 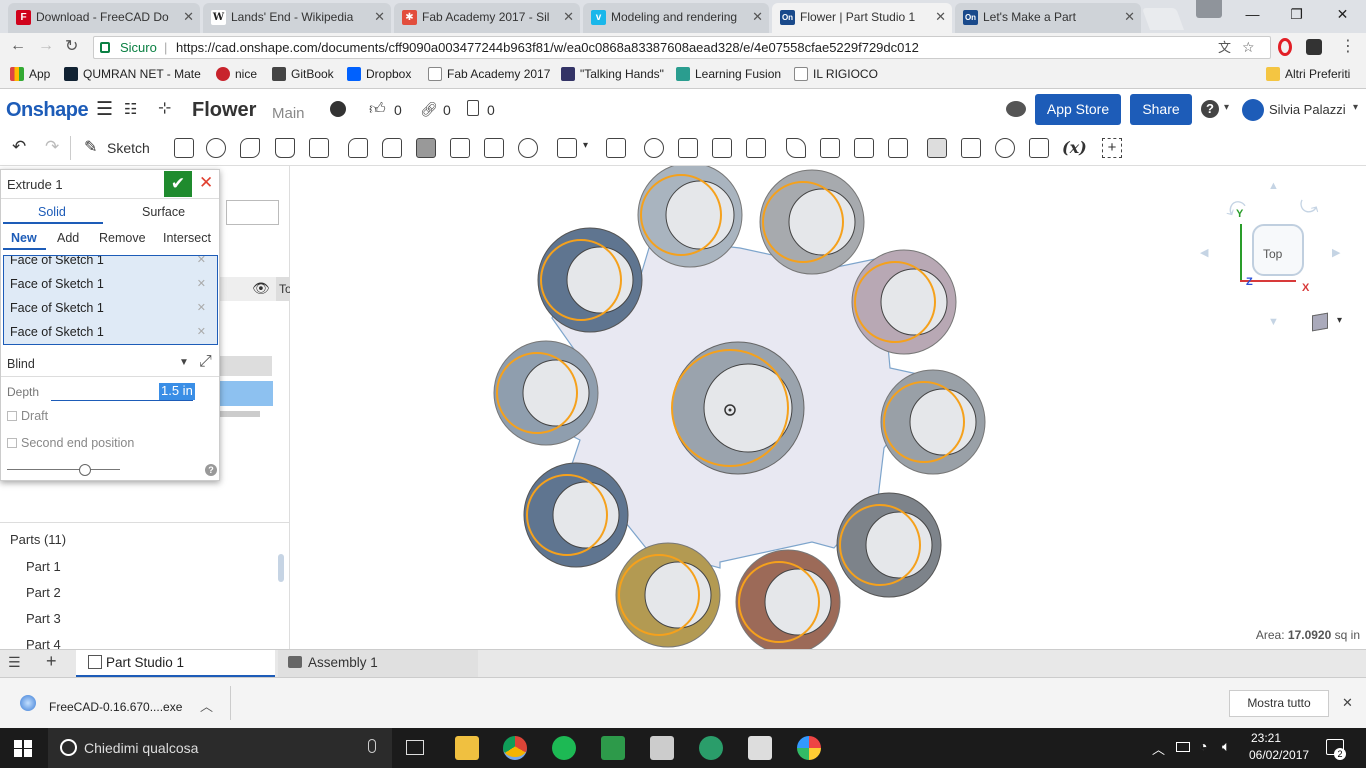 I want to click on clock-date: 06/02/2017, so click(x=1279, y=755).